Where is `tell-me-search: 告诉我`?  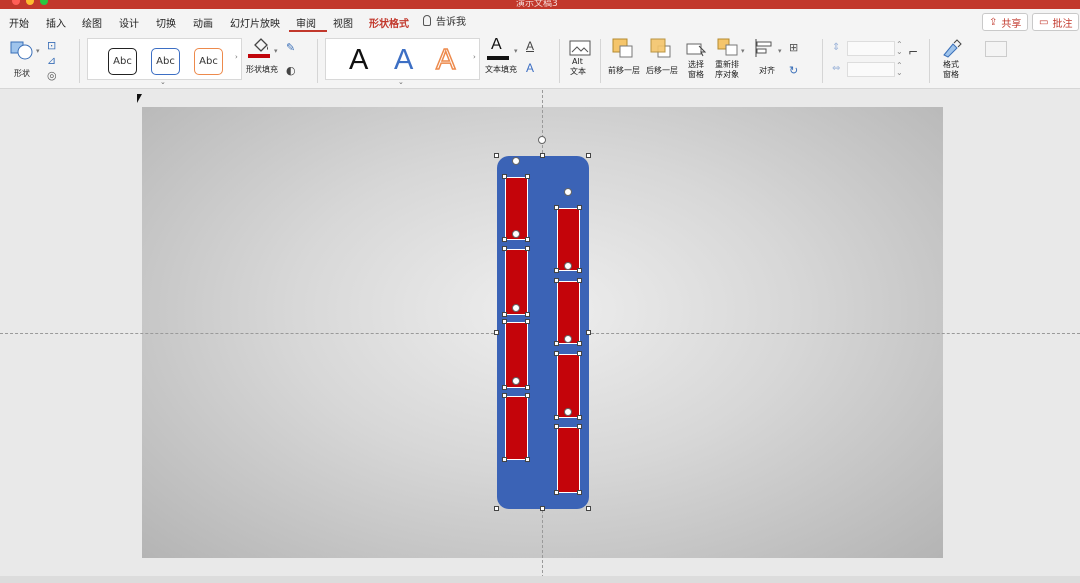 tell-me-search: 告诉我 is located at coordinates (444, 20).